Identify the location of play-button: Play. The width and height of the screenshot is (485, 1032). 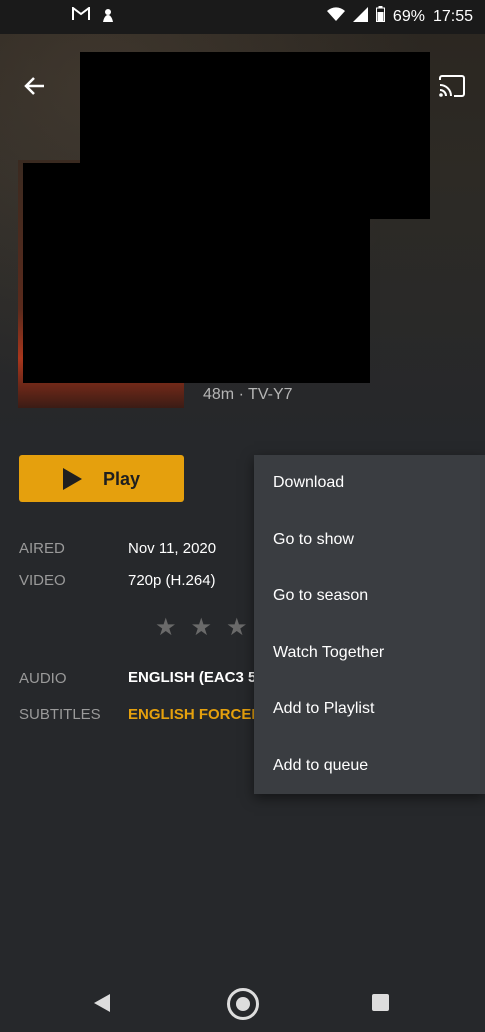
(101, 478).